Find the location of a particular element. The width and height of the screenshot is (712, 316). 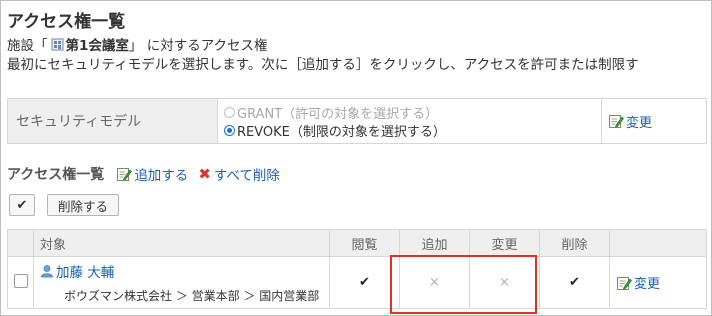

facility-line: 施設「 第1会議室」 に対するアクセス権 is located at coordinates (137, 44).